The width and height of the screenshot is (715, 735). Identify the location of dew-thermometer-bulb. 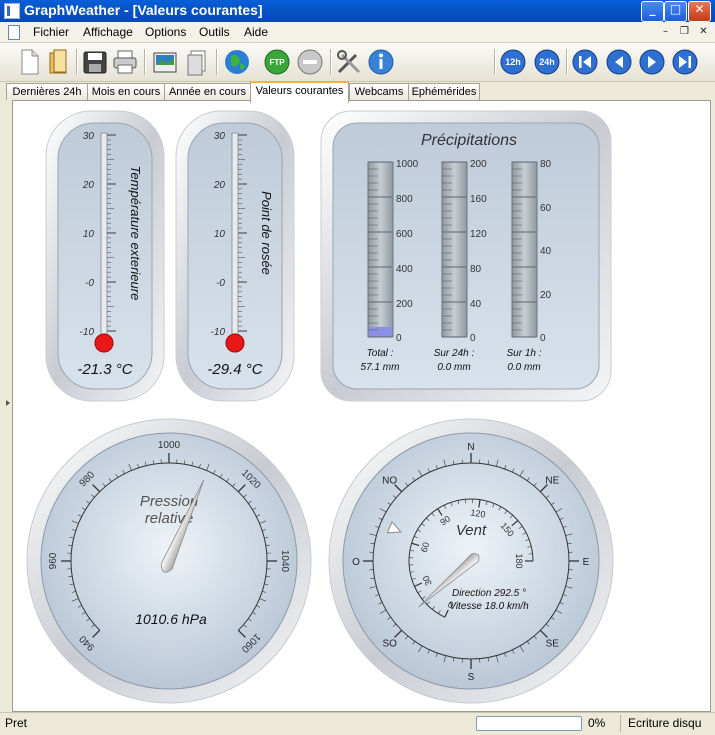
(235, 343).